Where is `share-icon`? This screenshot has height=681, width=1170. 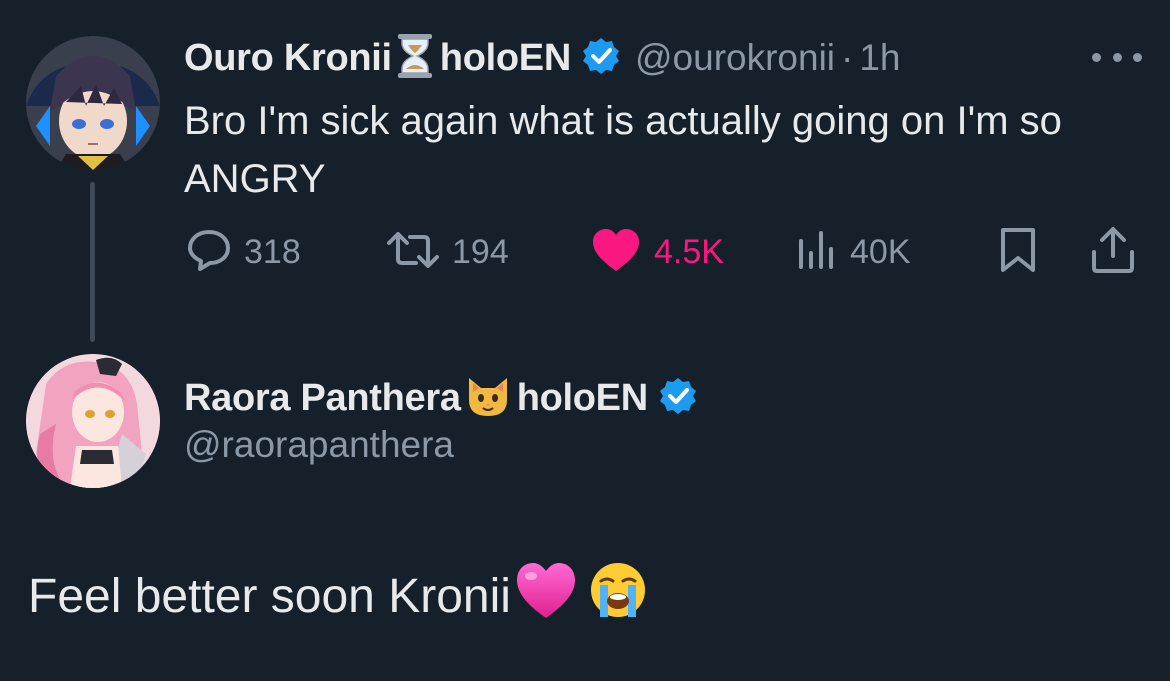
share-icon is located at coordinates (1113, 252).